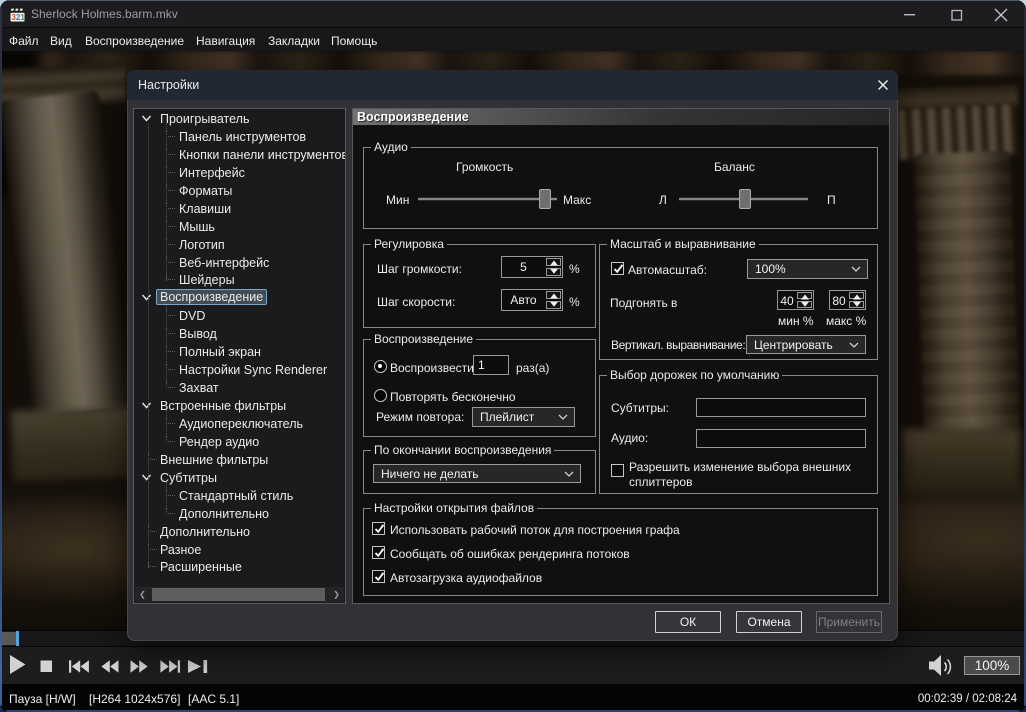  Describe the element at coordinates (22, 17) in the screenshot. I see `svg-text: 1` at that location.